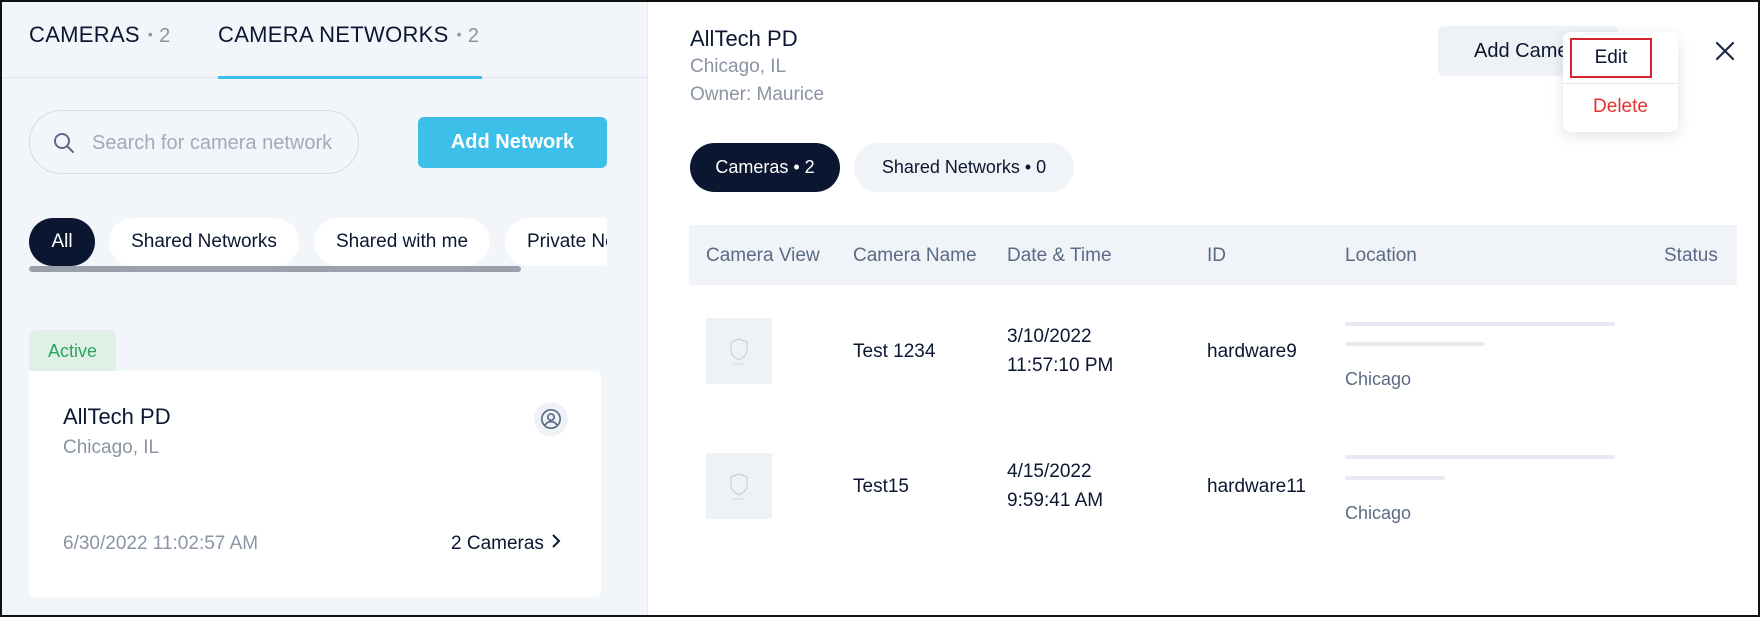  Describe the element at coordinates (1256, 486) in the screenshot. I see `camera-id: hardware11` at that location.